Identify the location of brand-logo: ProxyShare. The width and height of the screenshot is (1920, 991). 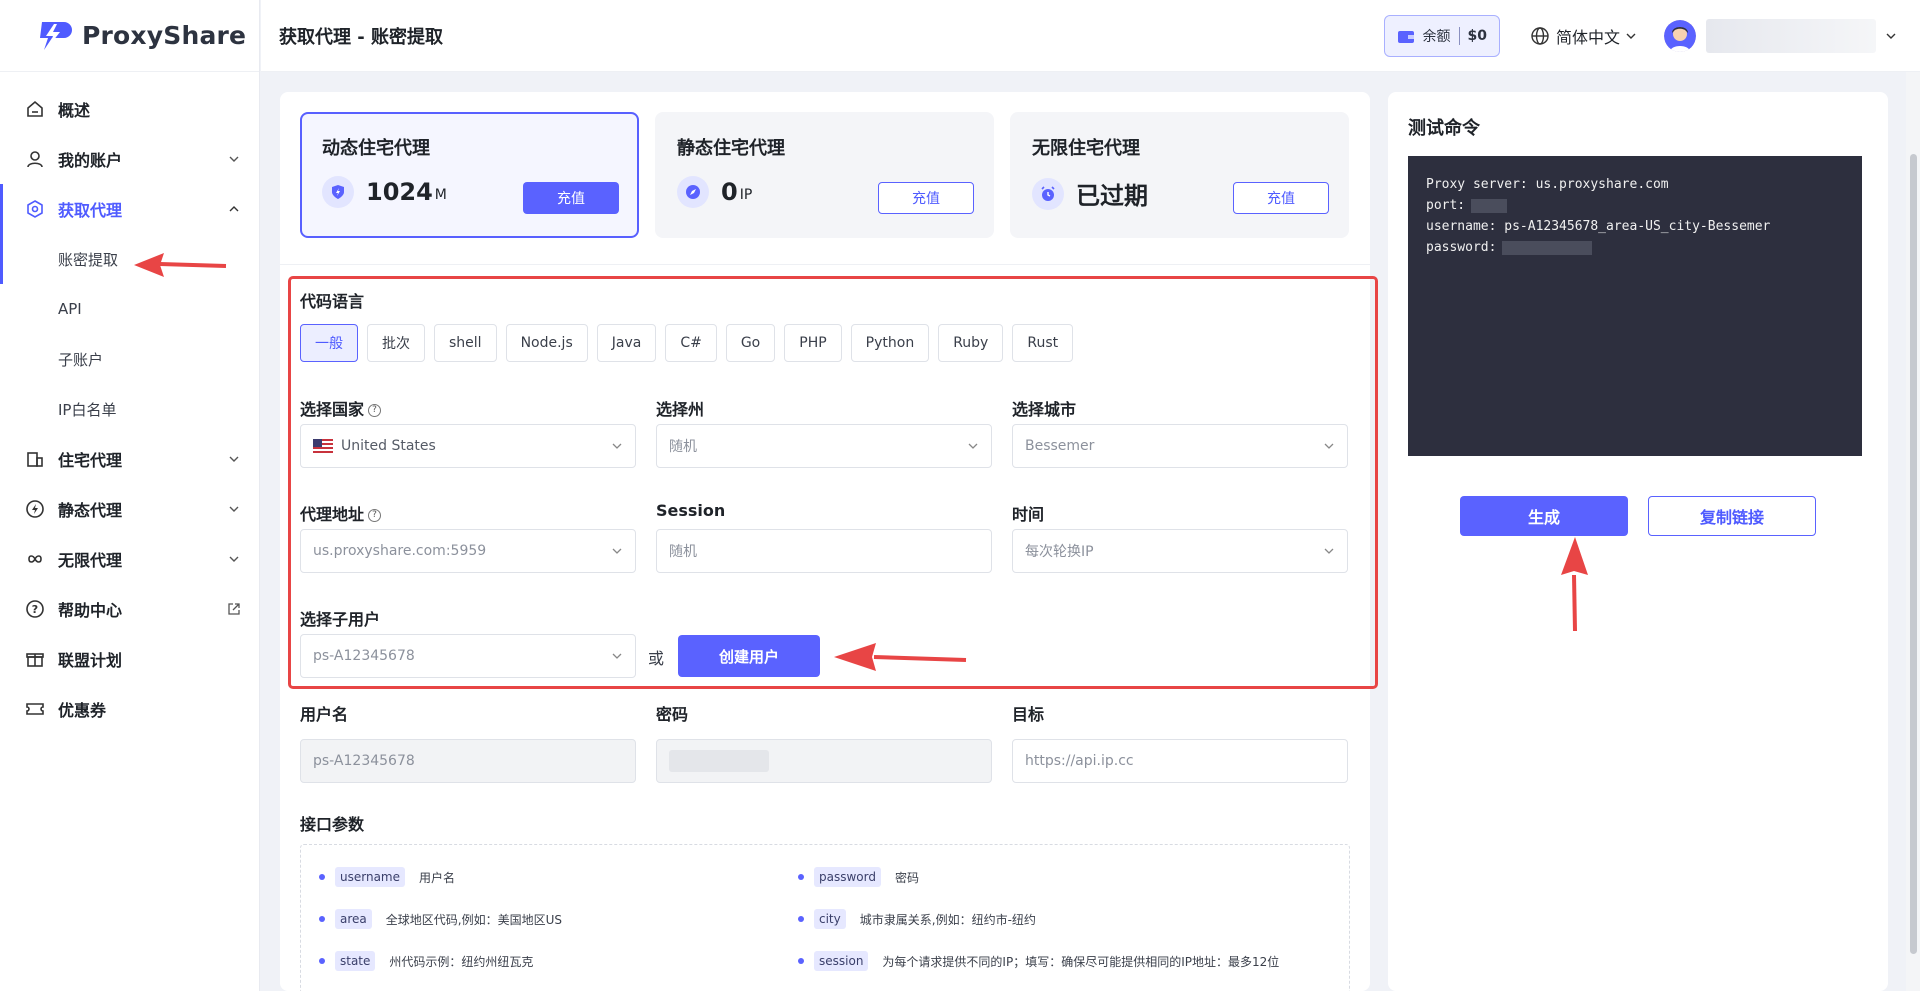
(129, 36).